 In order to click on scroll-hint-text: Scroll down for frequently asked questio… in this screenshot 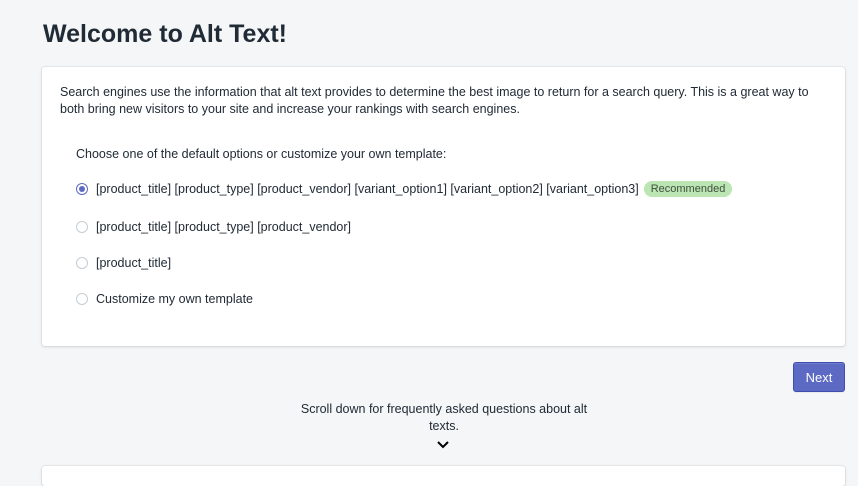, I will do `click(444, 417)`.